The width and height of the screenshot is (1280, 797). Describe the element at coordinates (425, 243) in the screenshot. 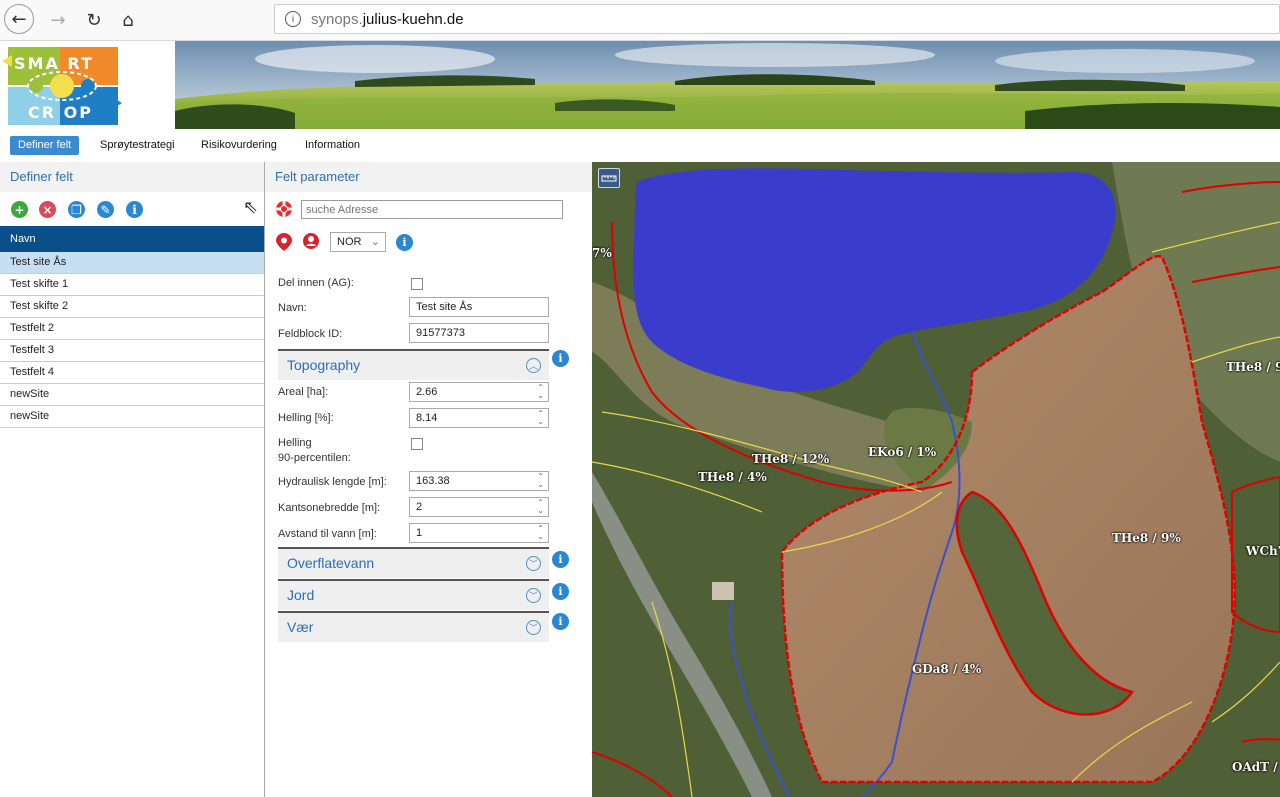

I see `location-row: NOR ⌄ i` at that location.